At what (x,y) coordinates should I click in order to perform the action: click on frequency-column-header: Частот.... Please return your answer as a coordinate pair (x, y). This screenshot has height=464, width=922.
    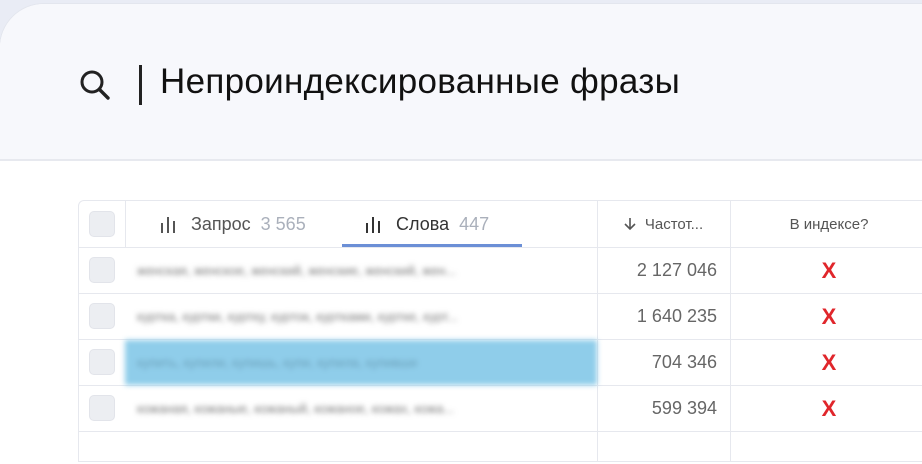
    Looking at the image, I should click on (663, 224).